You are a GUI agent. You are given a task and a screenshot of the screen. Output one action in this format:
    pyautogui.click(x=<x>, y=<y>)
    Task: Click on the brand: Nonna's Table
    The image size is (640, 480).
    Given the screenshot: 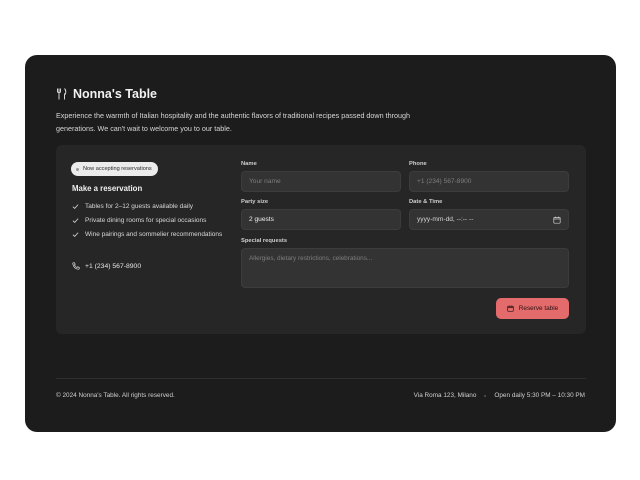 What is the action you would take?
    pyautogui.click(x=106, y=94)
    